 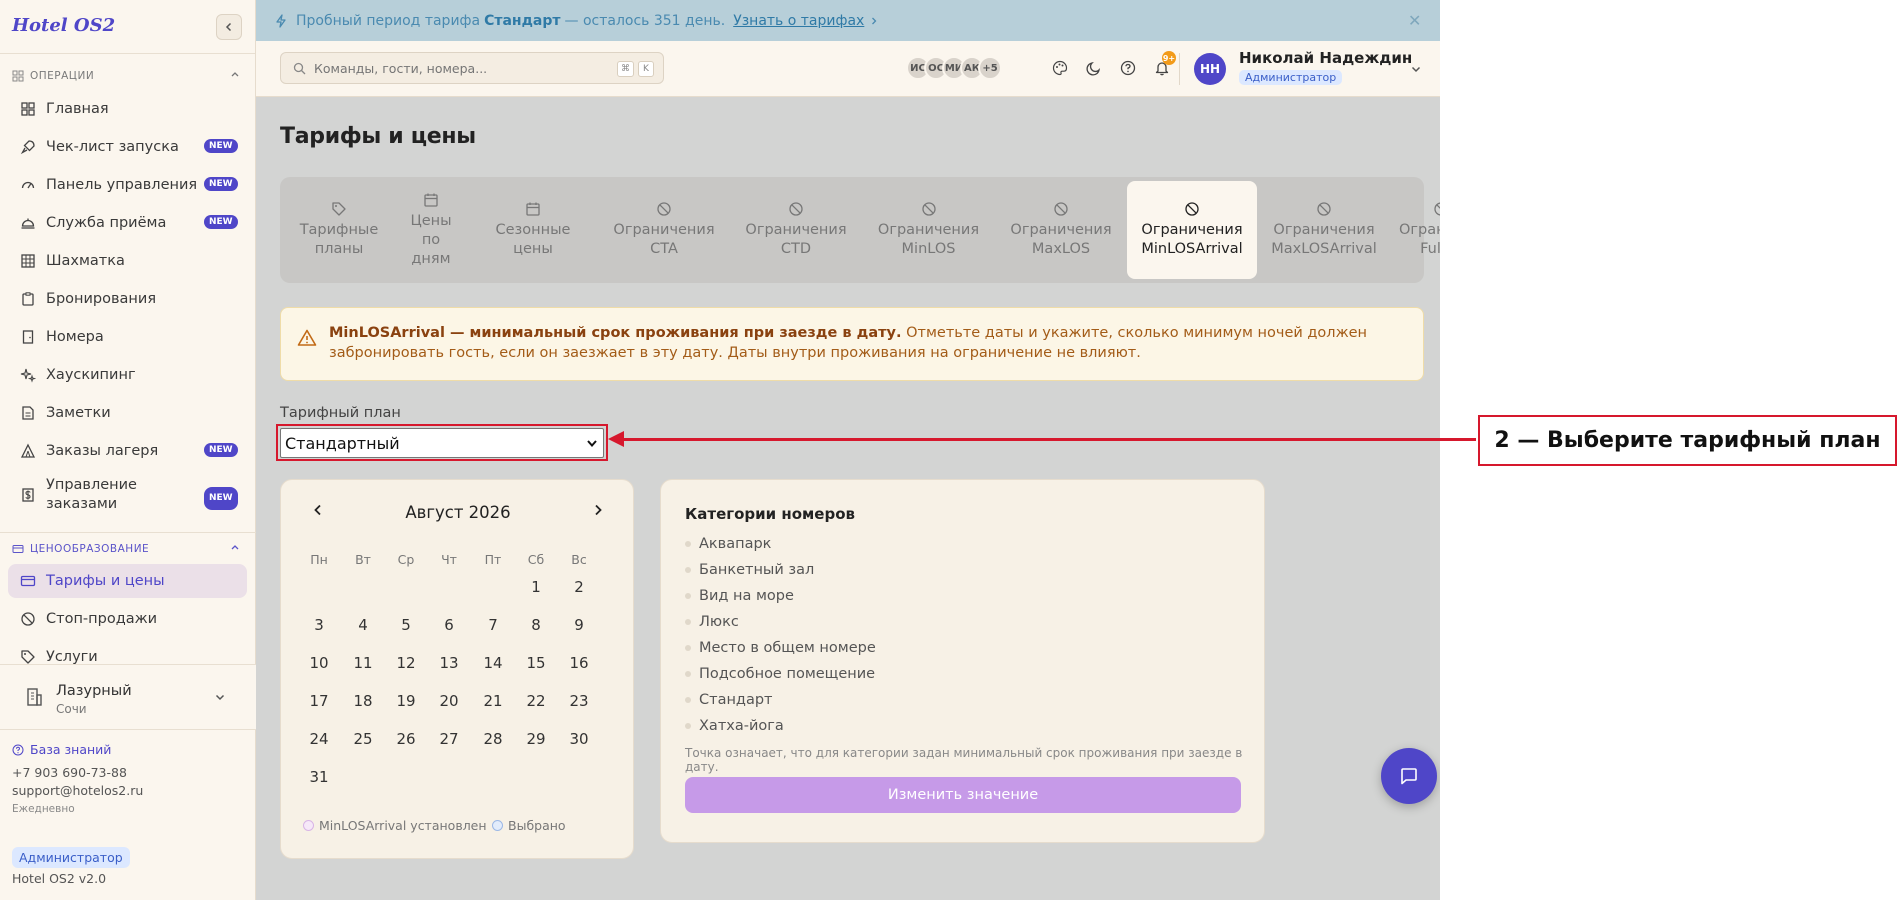 What do you see at coordinates (363, 701) in the screenshot?
I see `calendar-day: 18` at bounding box center [363, 701].